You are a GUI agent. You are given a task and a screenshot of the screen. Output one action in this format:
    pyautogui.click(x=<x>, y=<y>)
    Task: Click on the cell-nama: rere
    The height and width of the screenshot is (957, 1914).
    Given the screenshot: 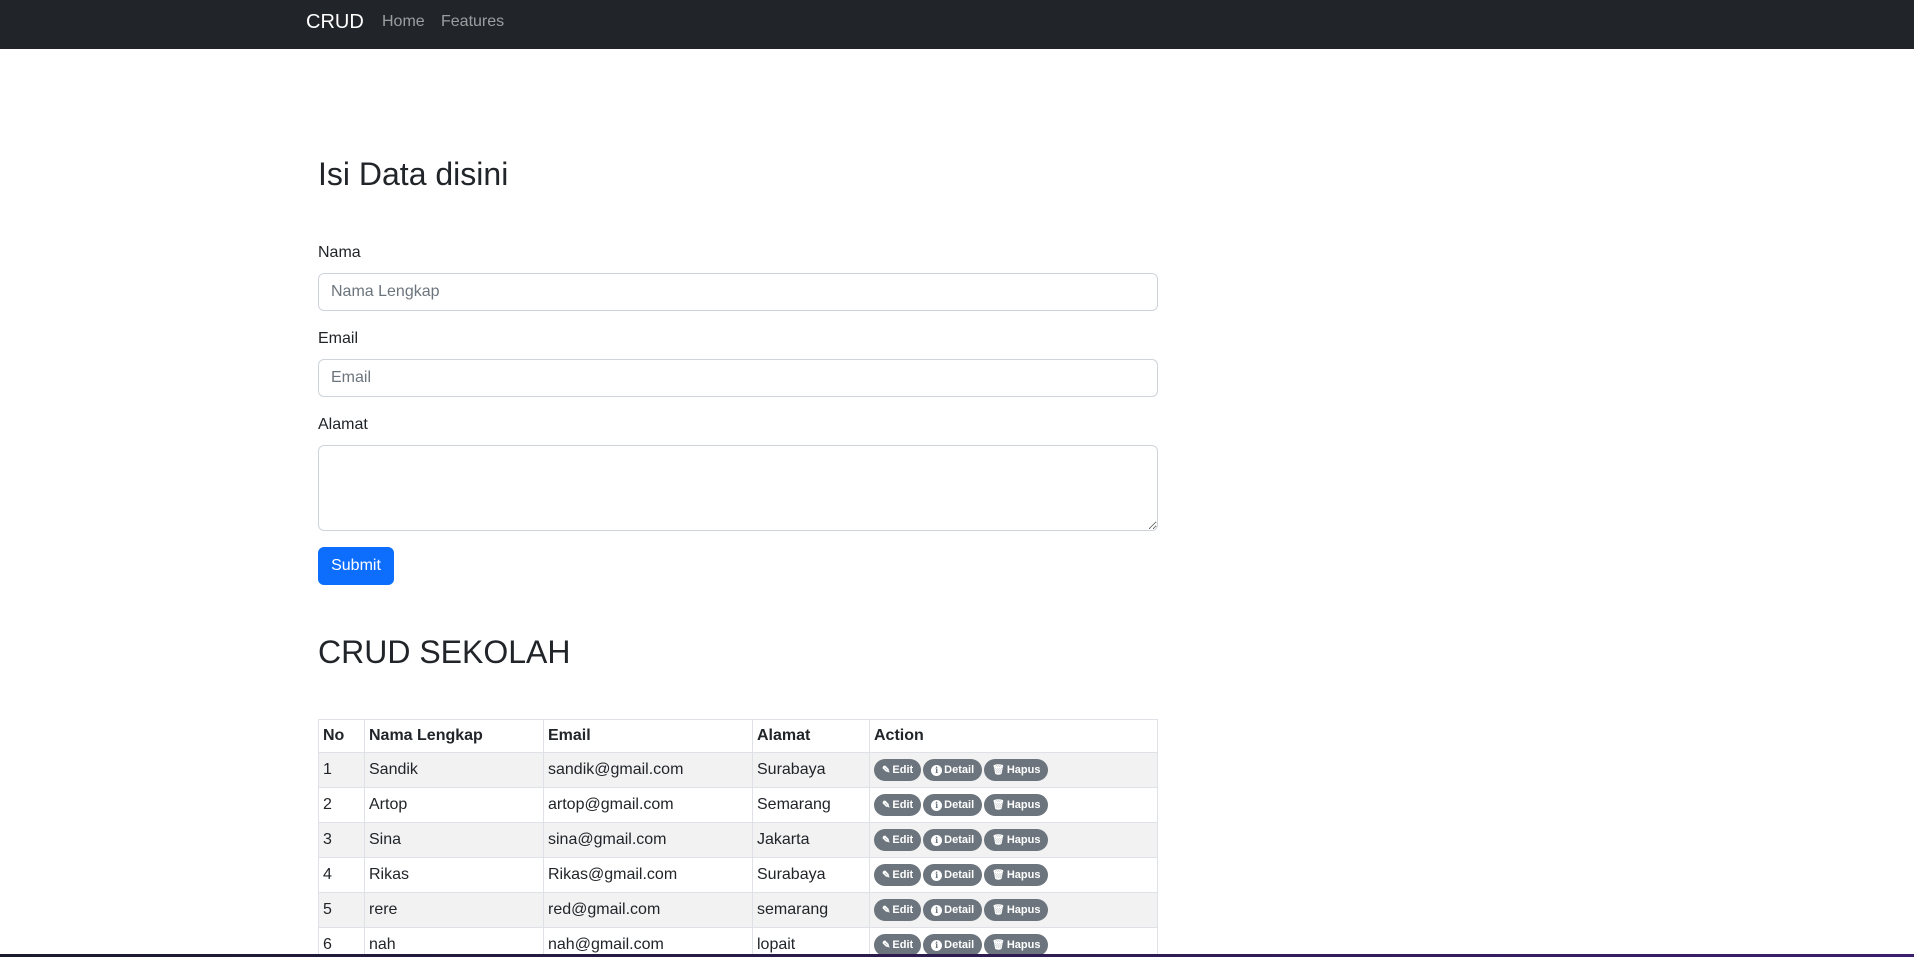 What is the action you would take?
    pyautogui.click(x=454, y=910)
    